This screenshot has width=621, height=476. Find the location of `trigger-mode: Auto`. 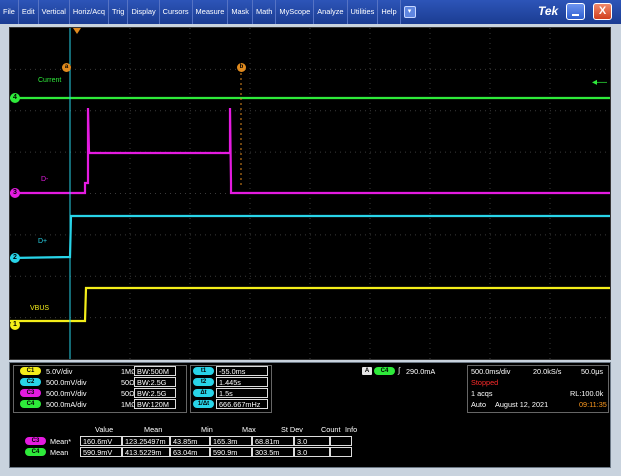

trigger-mode: Auto is located at coordinates (479, 404).